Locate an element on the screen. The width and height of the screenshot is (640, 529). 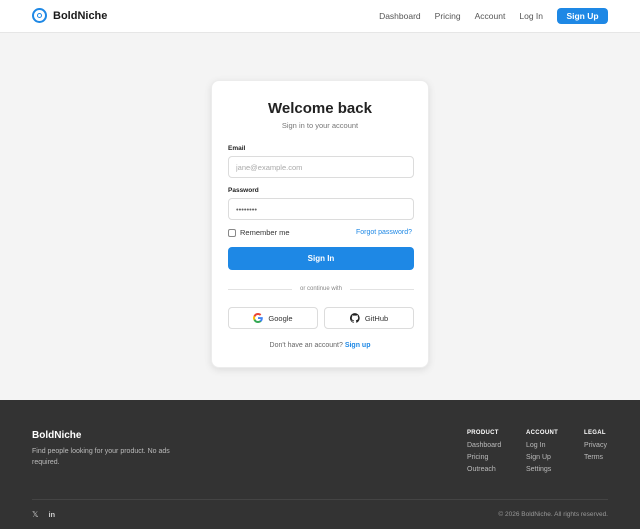
footer-col-title: ACCOUNT is located at coordinates (542, 433).